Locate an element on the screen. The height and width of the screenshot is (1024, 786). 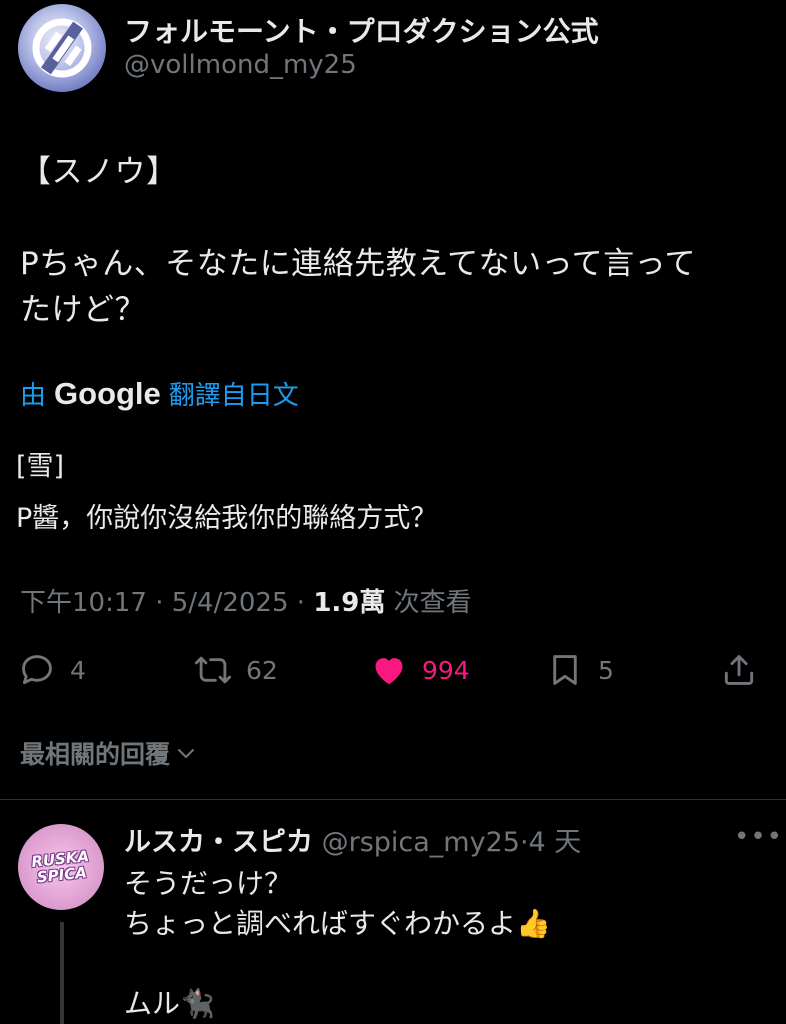
bookmark-button: 5 is located at coordinates (580, 670).